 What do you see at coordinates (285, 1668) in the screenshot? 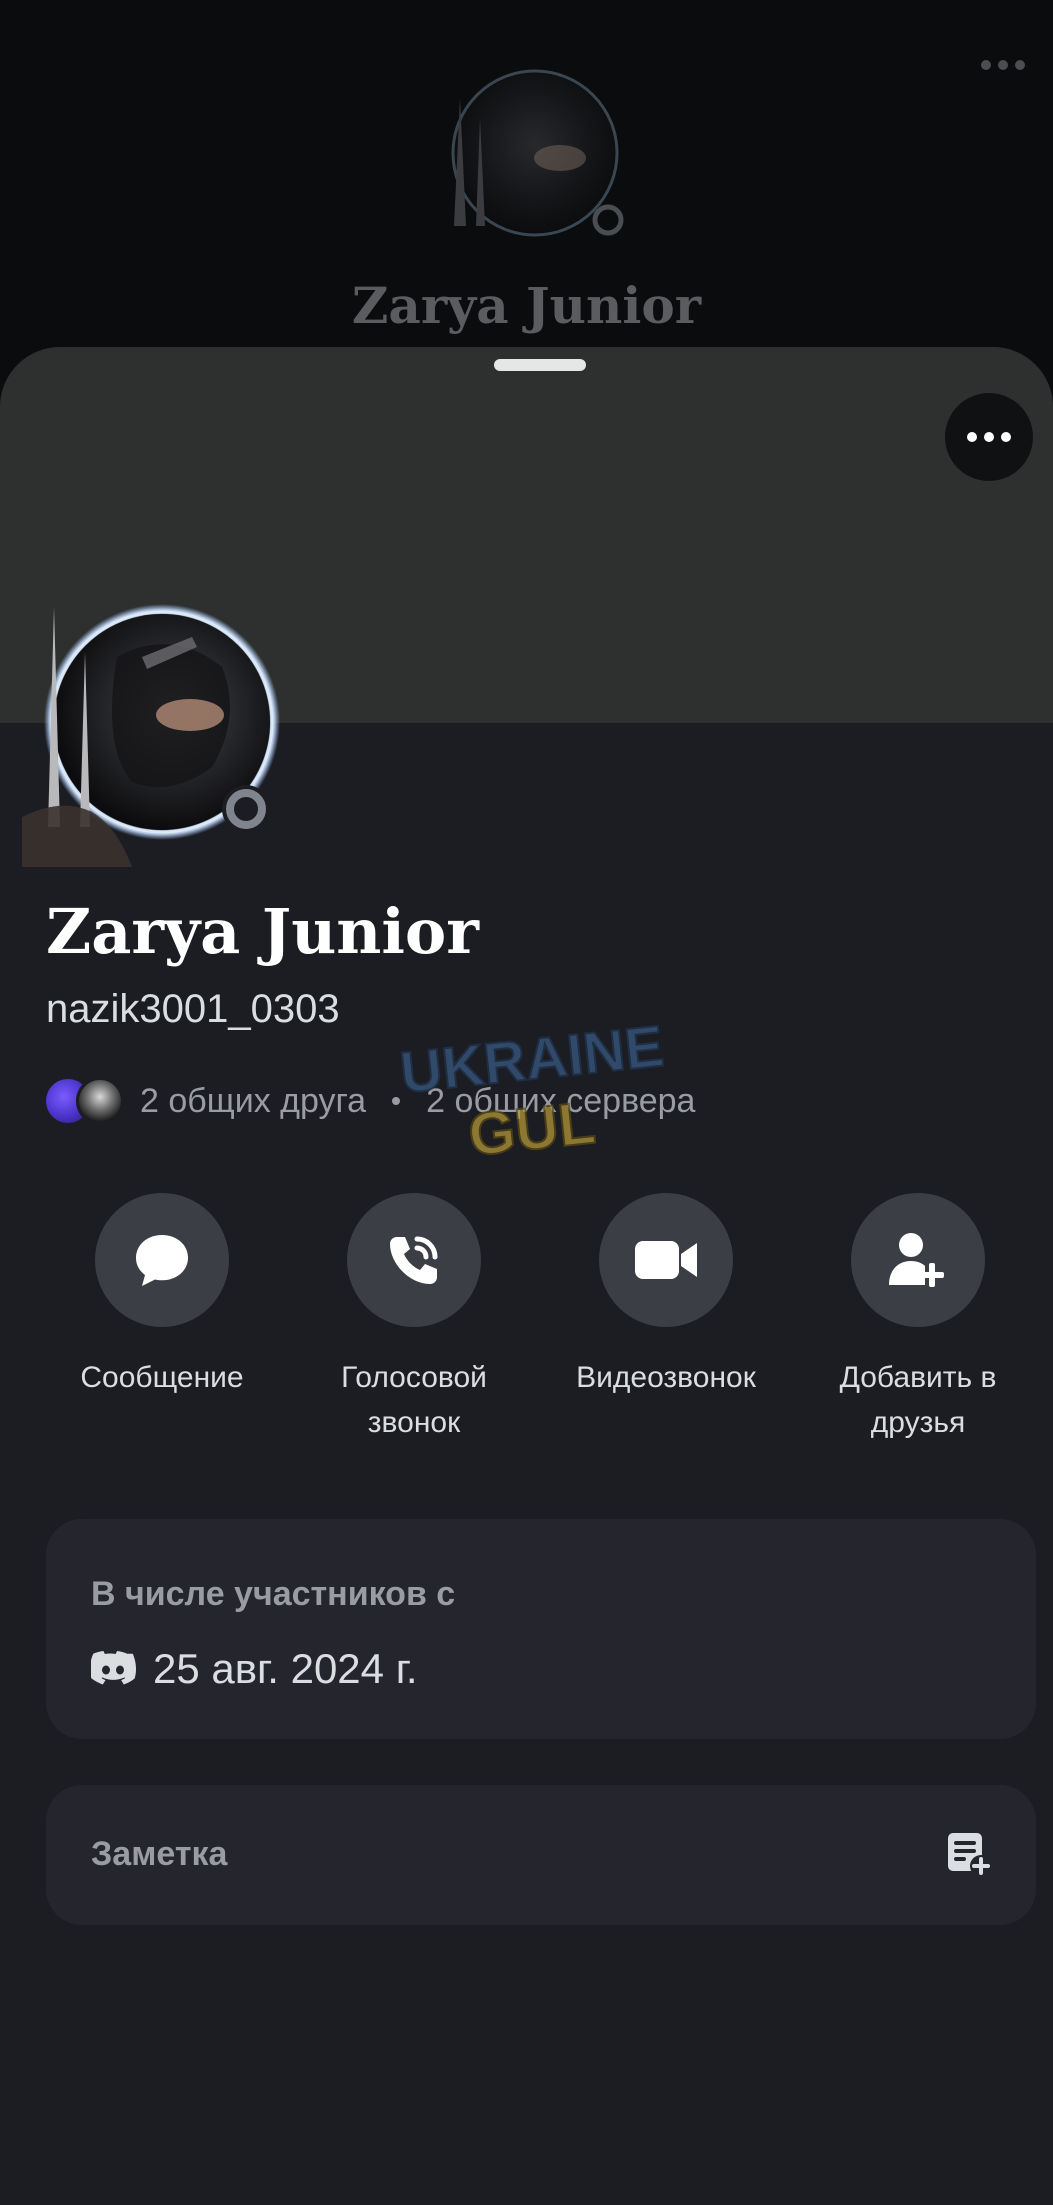
I see `member-since-date: 25 авг. 2024 г.` at bounding box center [285, 1668].